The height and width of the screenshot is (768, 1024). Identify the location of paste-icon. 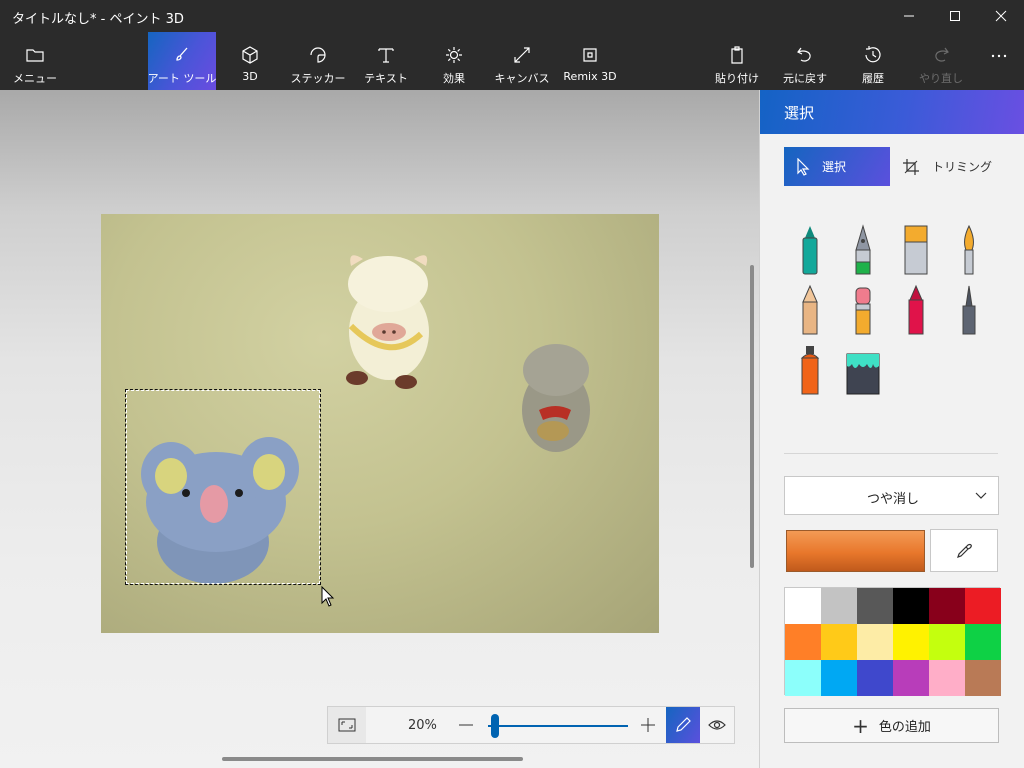
(737, 55).